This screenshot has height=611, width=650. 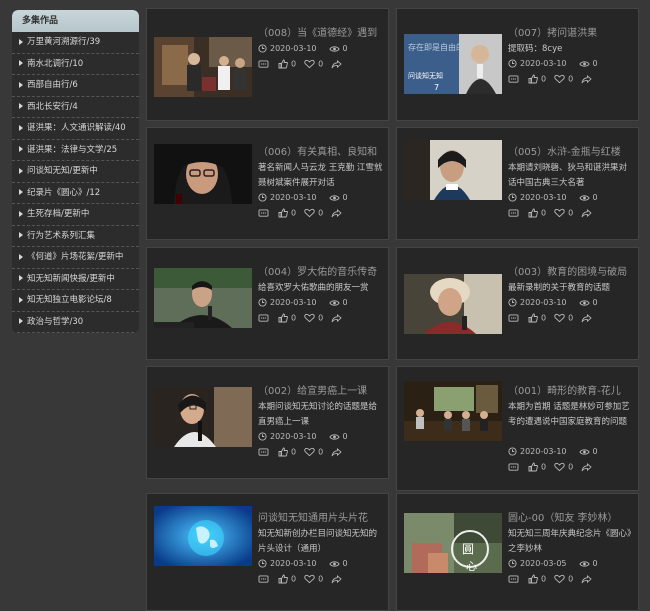 What do you see at coordinates (320, 516) in the screenshot?
I see `video-title: 问谈知无知通用片头片花` at bounding box center [320, 516].